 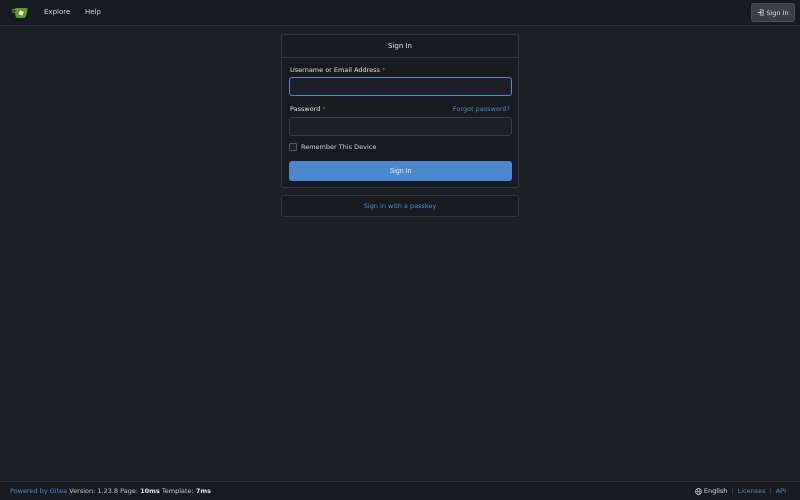 I want to click on version-text: Version: 1.23.8 Page:, so click(x=104, y=491).